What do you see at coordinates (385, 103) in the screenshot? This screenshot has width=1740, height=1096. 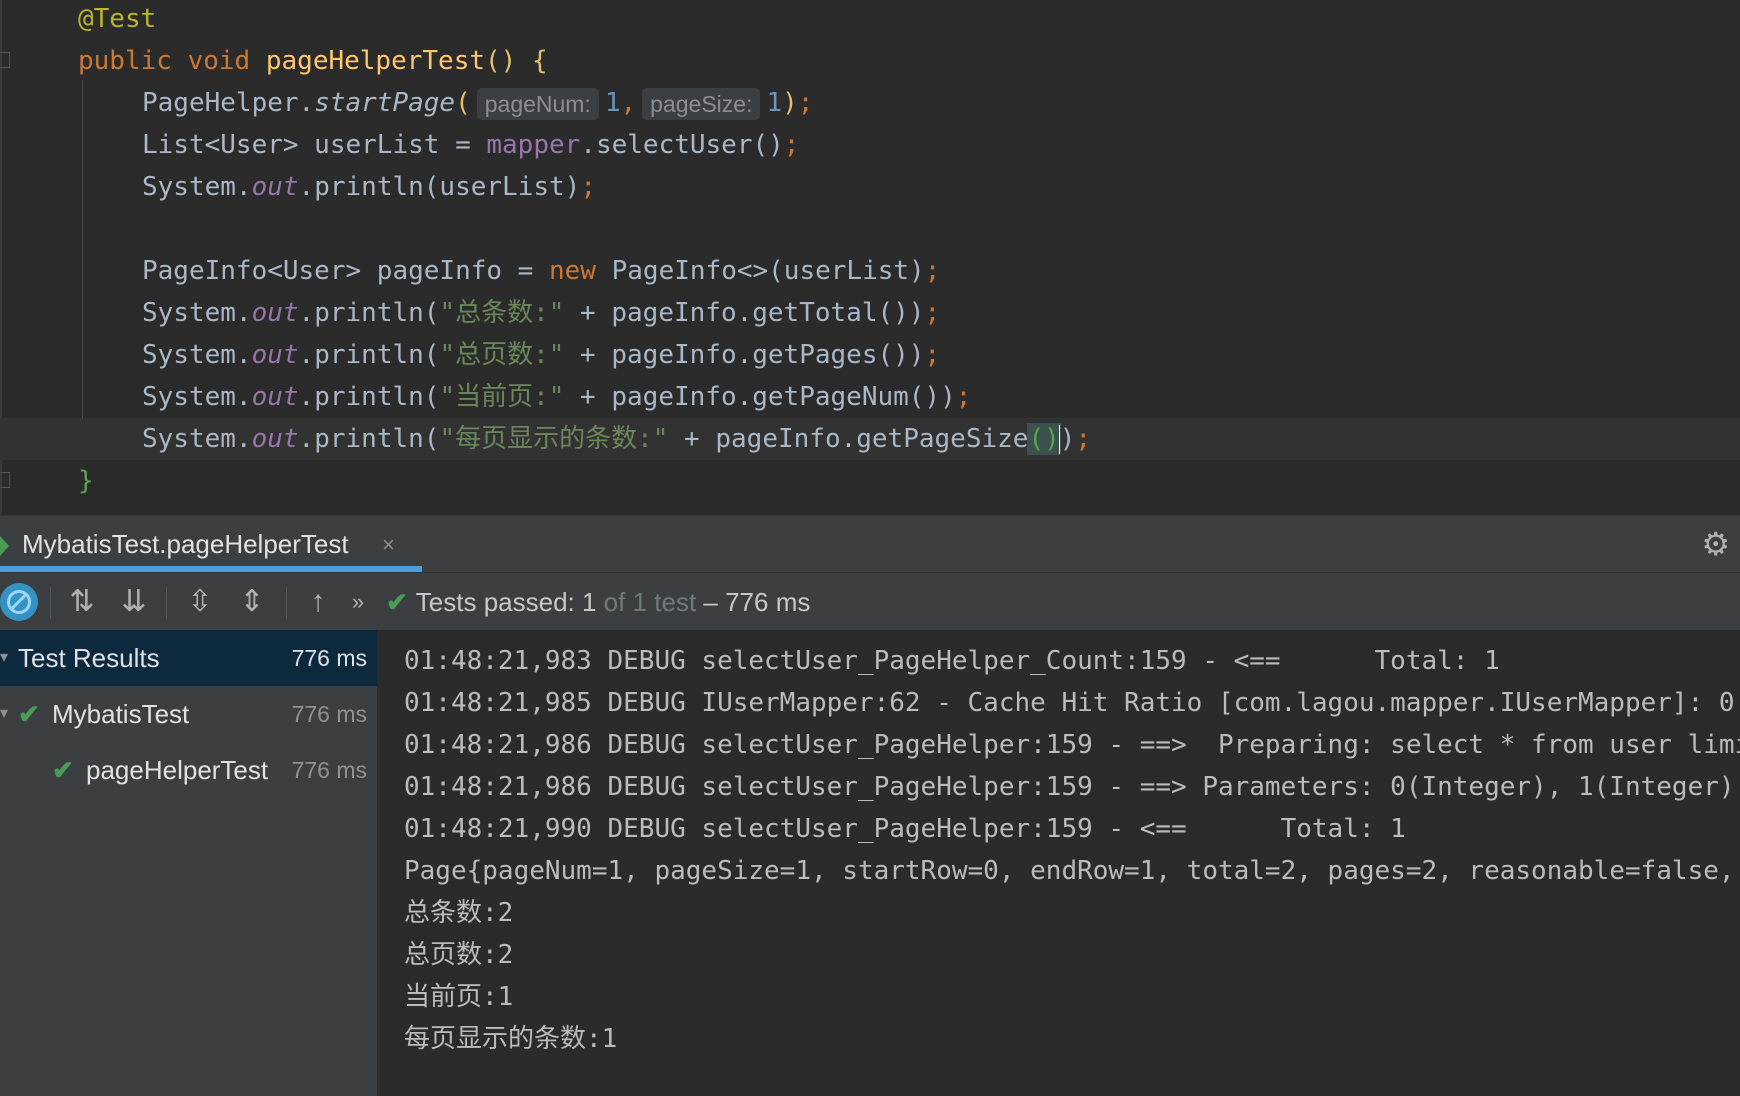 I see `static-method: startPage` at bounding box center [385, 103].